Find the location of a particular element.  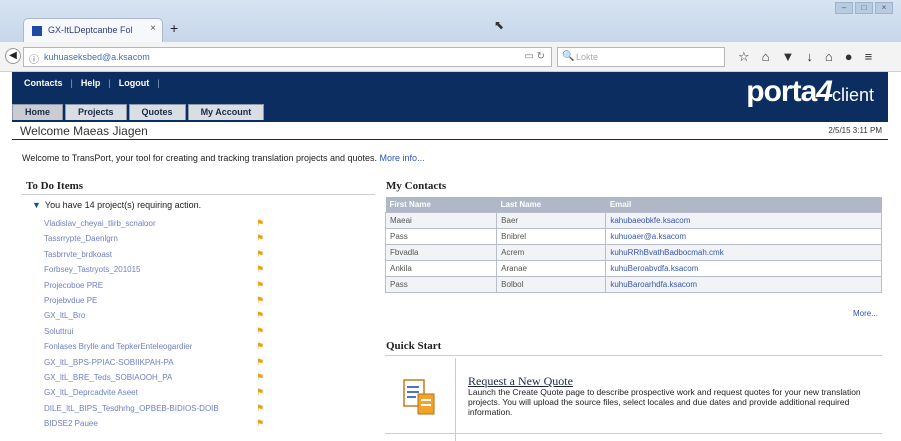

contacts-link: Contacts is located at coordinates (43, 83).